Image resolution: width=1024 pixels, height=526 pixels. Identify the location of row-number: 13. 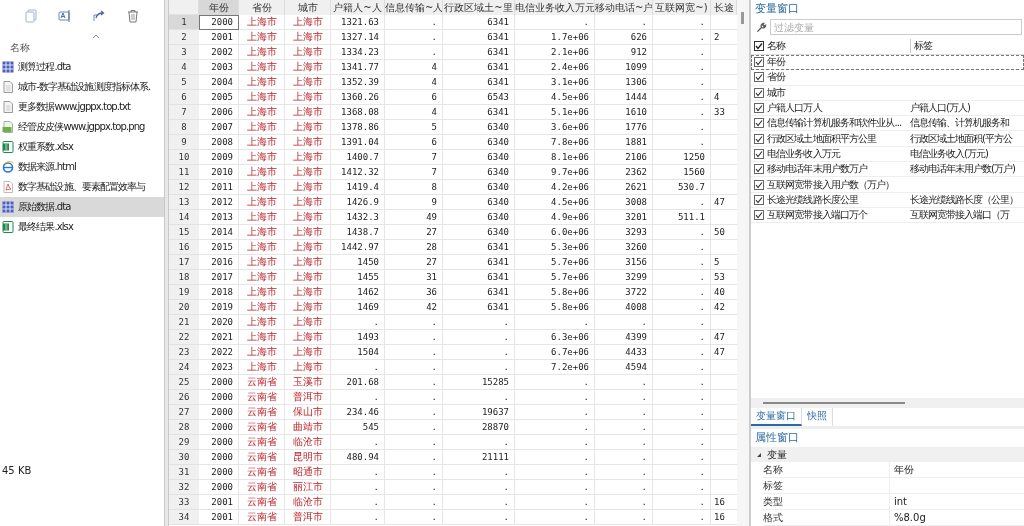
(184, 202).